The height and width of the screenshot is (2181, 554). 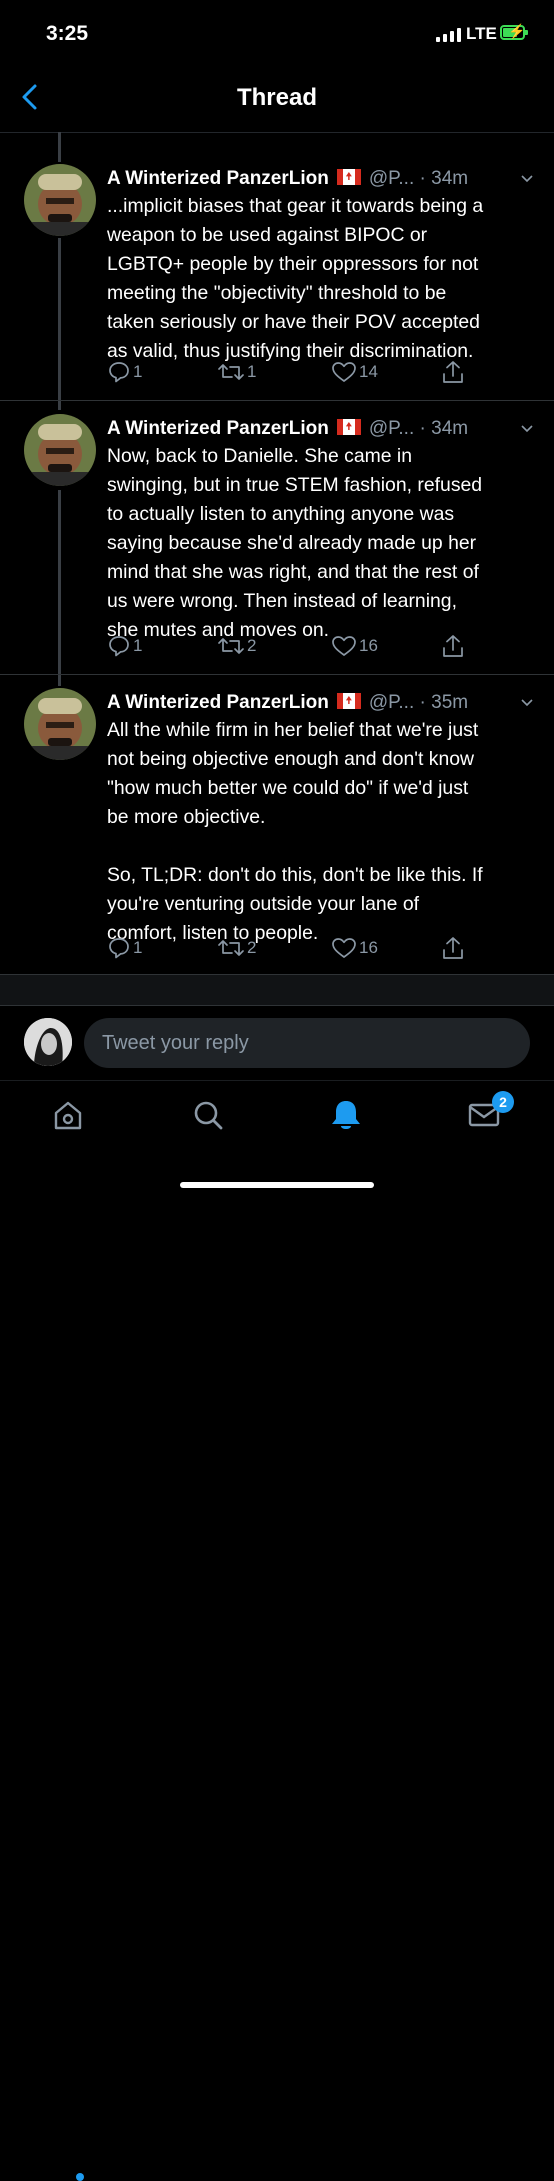 I want to click on thread-header: Thread, so click(x=277, y=99).